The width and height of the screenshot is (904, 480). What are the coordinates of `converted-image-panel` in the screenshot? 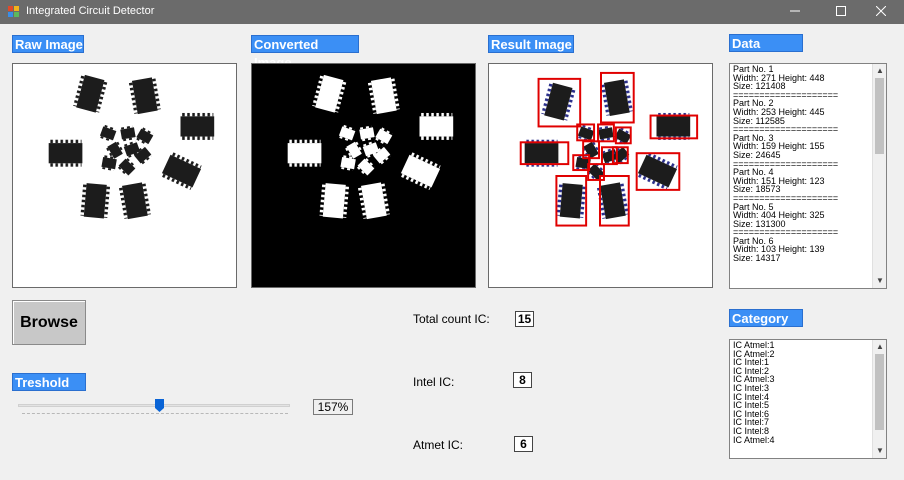 It's located at (363, 175).